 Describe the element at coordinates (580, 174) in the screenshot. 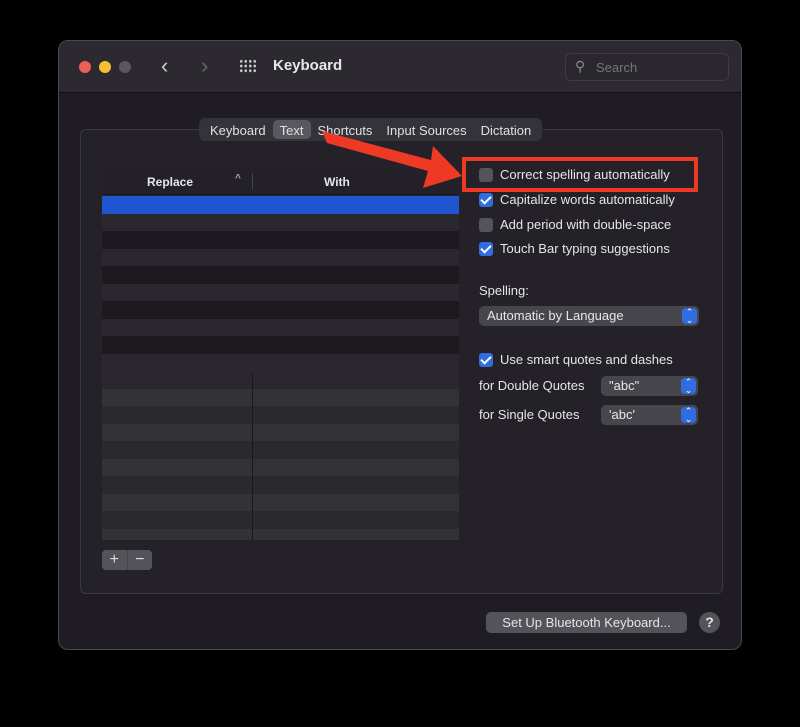

I see `red-highlight-box` at that location.